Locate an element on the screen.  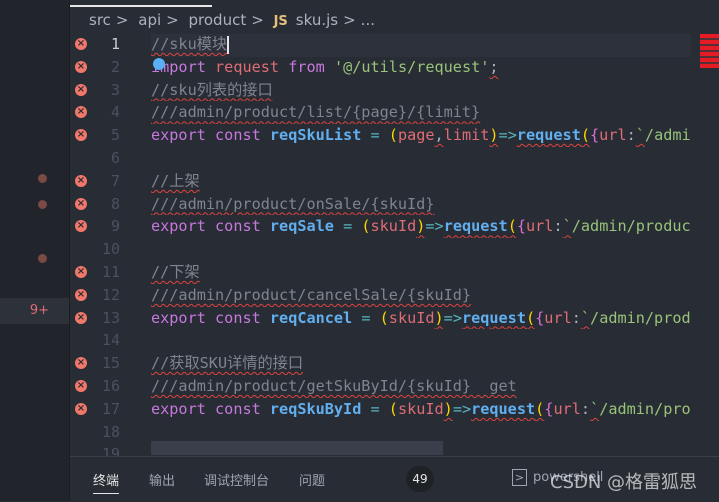
problems-badge: 9+ is located at coordinates (34, 311).